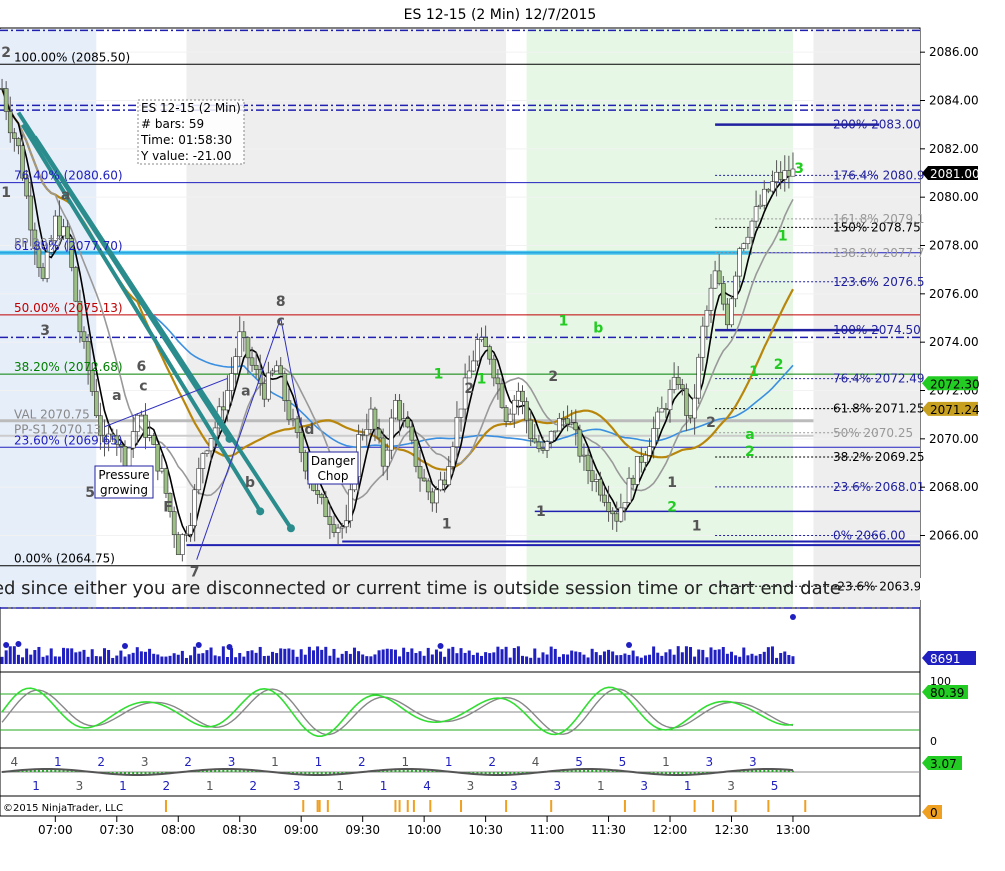 The width and height of the screenshot is (1005, 871). What do you see at coordinates (333, 468) in the screenshot?
I see `annotation-danger-chop: Danger Chop` at bounding box center [333, 468].